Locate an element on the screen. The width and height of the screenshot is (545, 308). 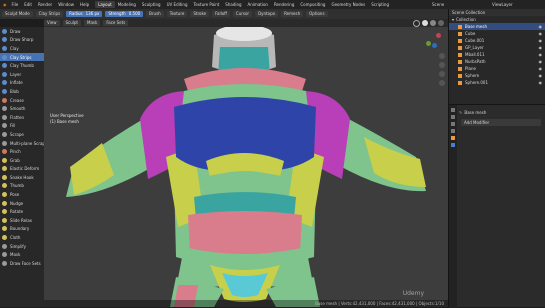
scene-selector: Scene is located at coordinates (438, 4).